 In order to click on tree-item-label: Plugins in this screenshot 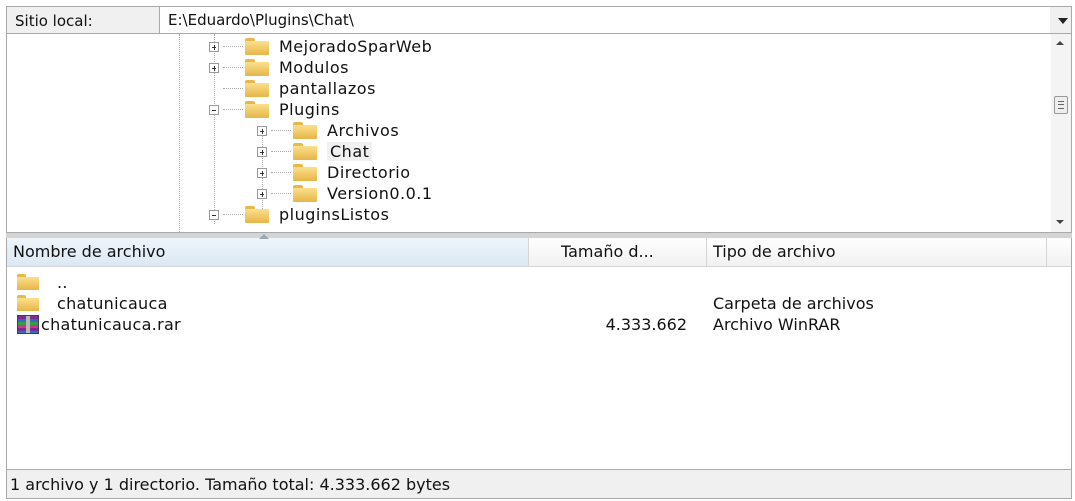, I will do `click(309, 109)`.